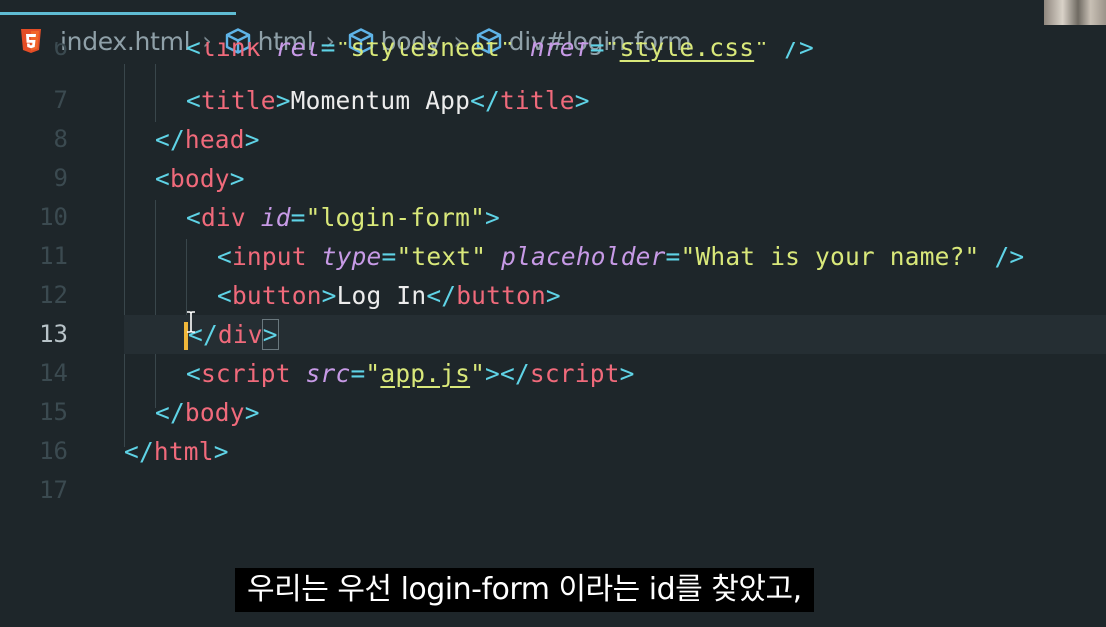 The image size is (1106, 627). I want to click on line-number: 17, so click(53, 490).